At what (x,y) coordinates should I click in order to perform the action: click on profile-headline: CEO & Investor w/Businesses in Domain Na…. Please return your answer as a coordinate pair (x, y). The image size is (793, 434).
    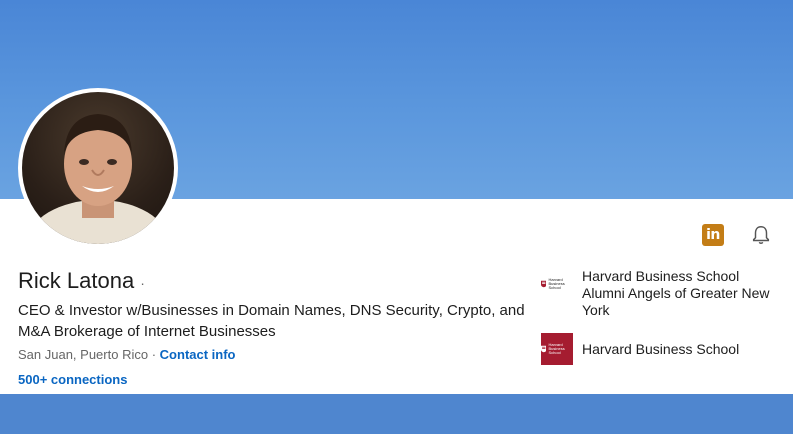
    Looking at the image, I should click on (271, 321).